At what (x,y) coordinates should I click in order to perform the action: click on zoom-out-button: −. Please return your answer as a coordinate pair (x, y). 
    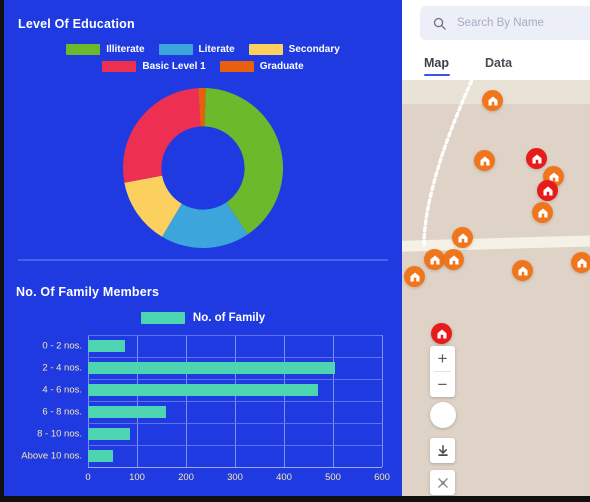
    Looking at the image, I should click on (442, 384).